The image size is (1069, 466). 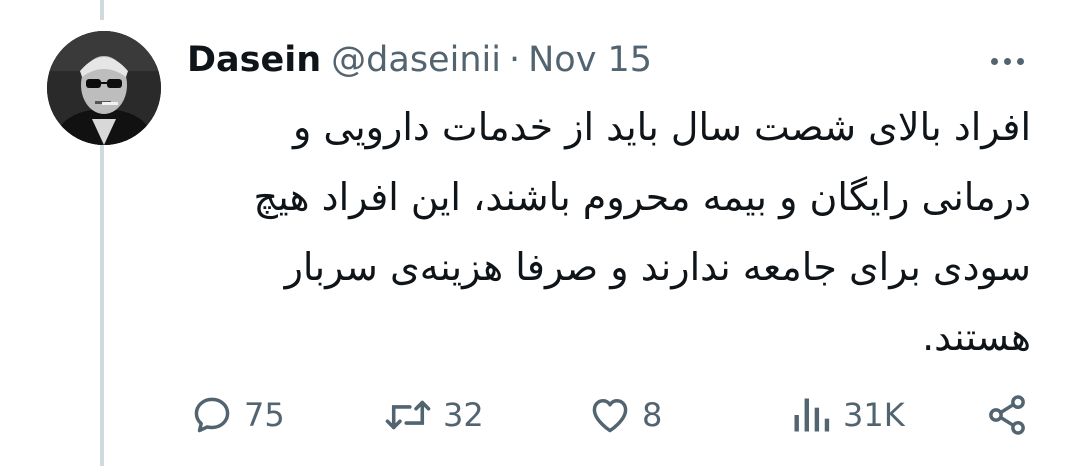 I want to click on share-button, so click(x=1007, y=415).